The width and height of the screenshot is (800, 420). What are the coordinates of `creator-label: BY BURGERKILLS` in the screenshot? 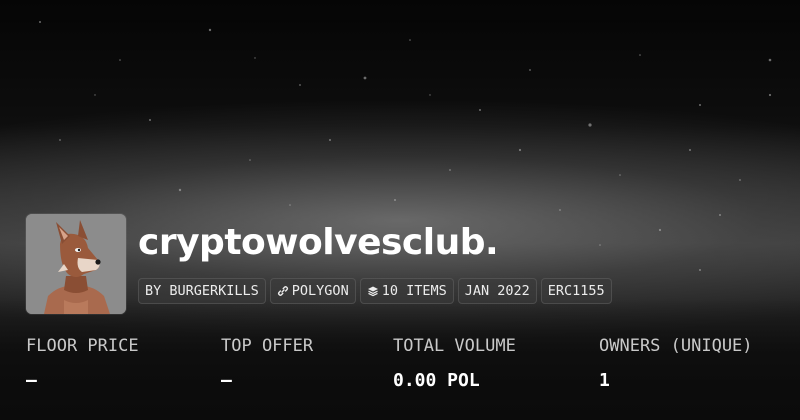 It's located at (202, 291).